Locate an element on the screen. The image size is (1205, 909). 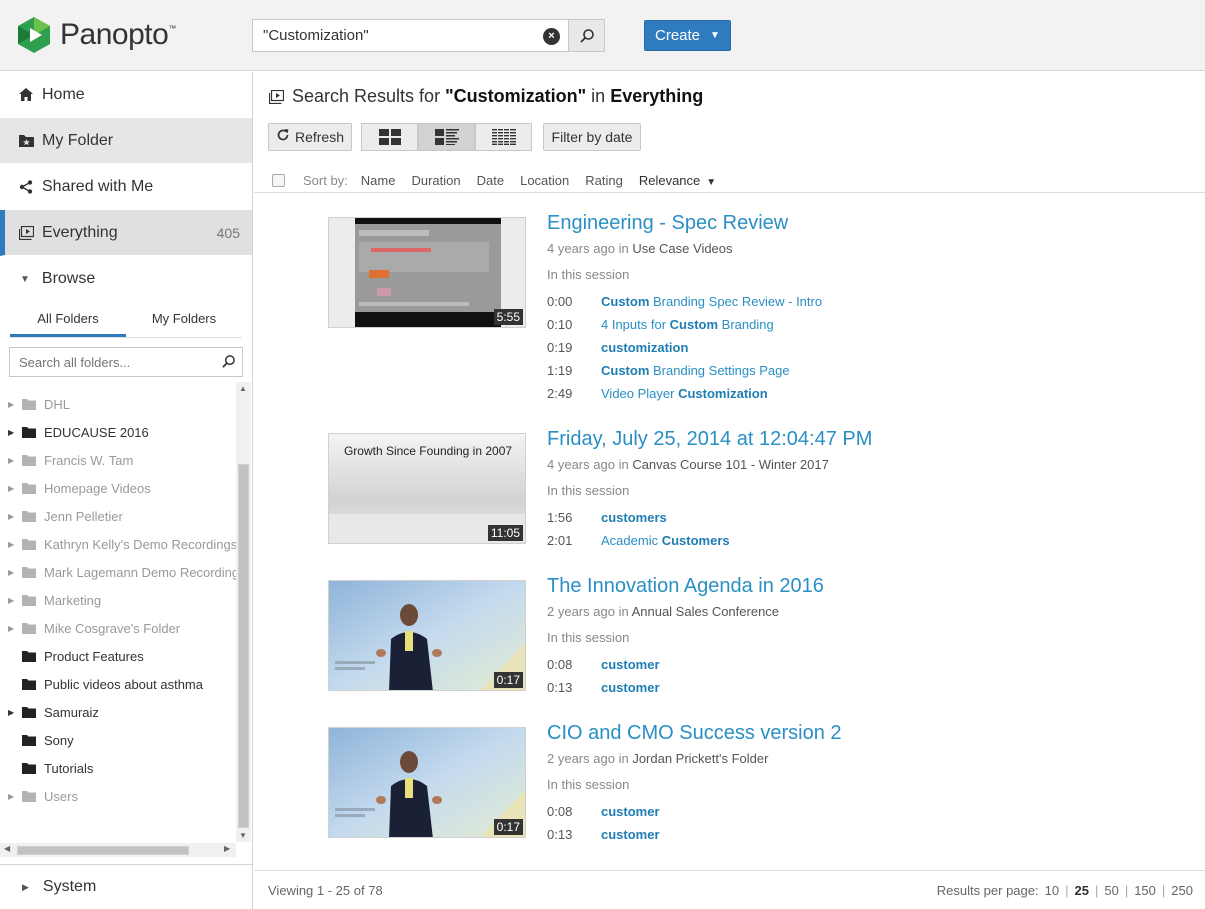
nav-everything: Everything 405 is located at coordinates (126, 233).